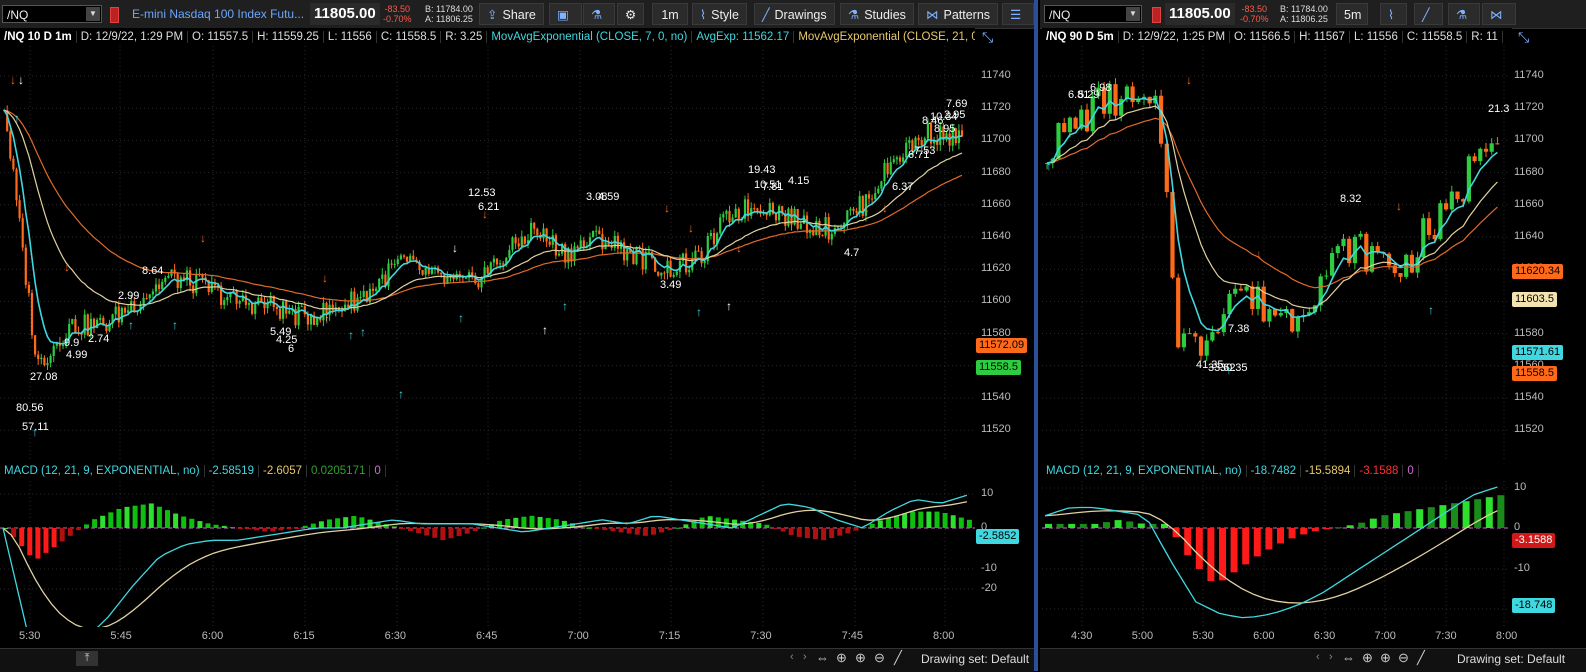 The height and width of the screenshot is (672, 1586). Describe the element at coordinates (1352, 14) in the screenshot. I see `right-timeframe-button: 5m` at that location.